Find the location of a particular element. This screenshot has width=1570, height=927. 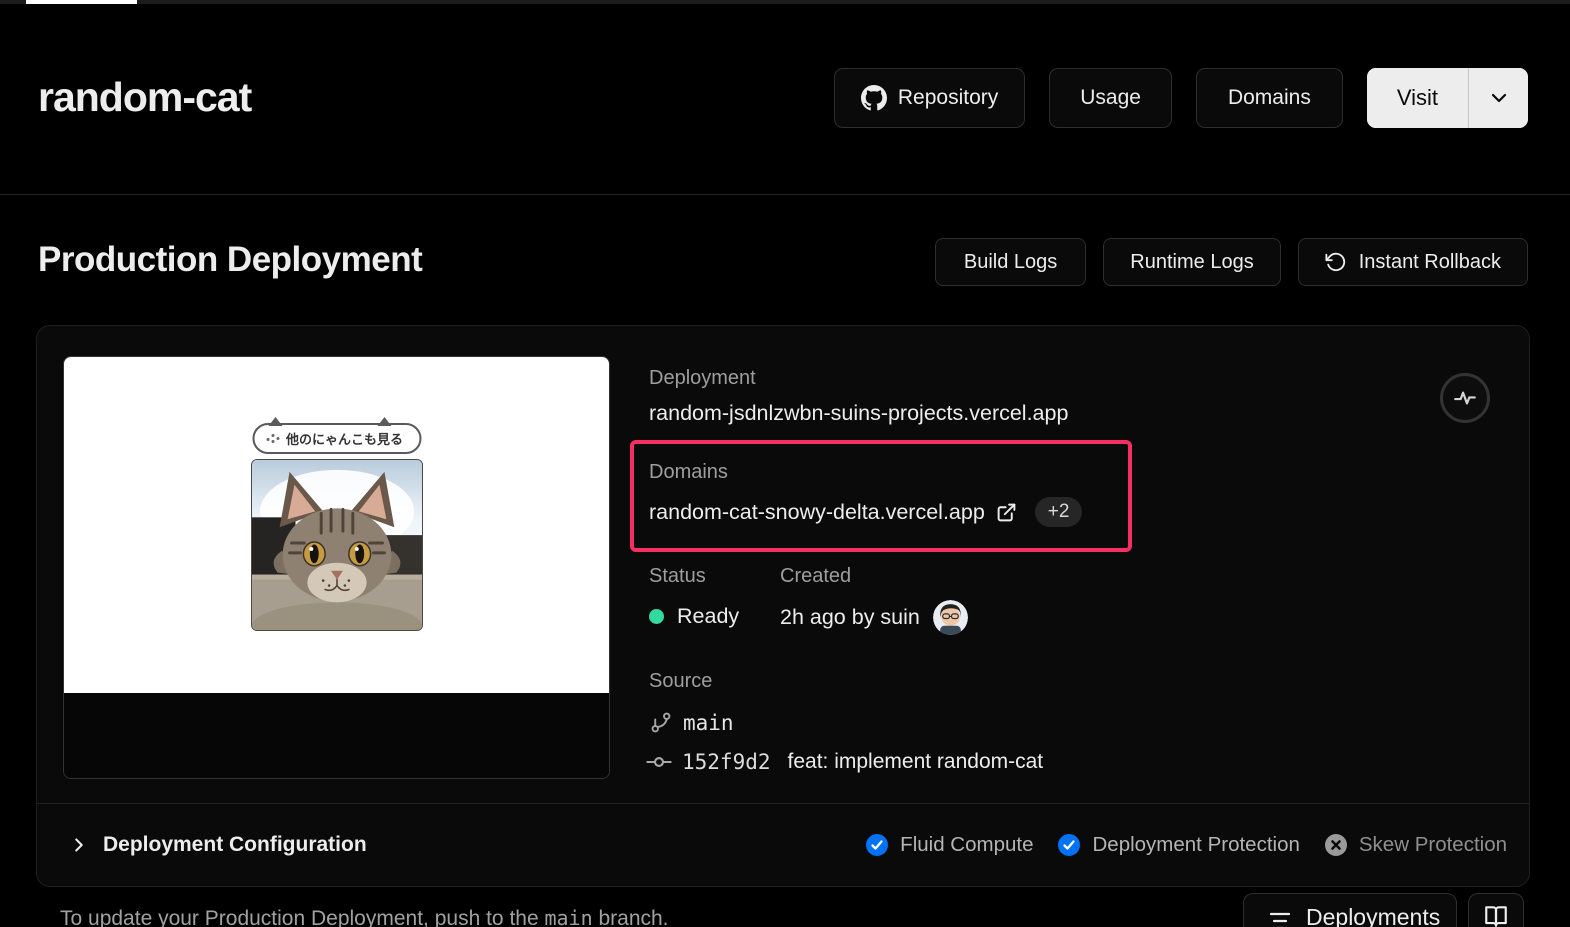

chevron-right-icon is located at coordinates (79, 845).